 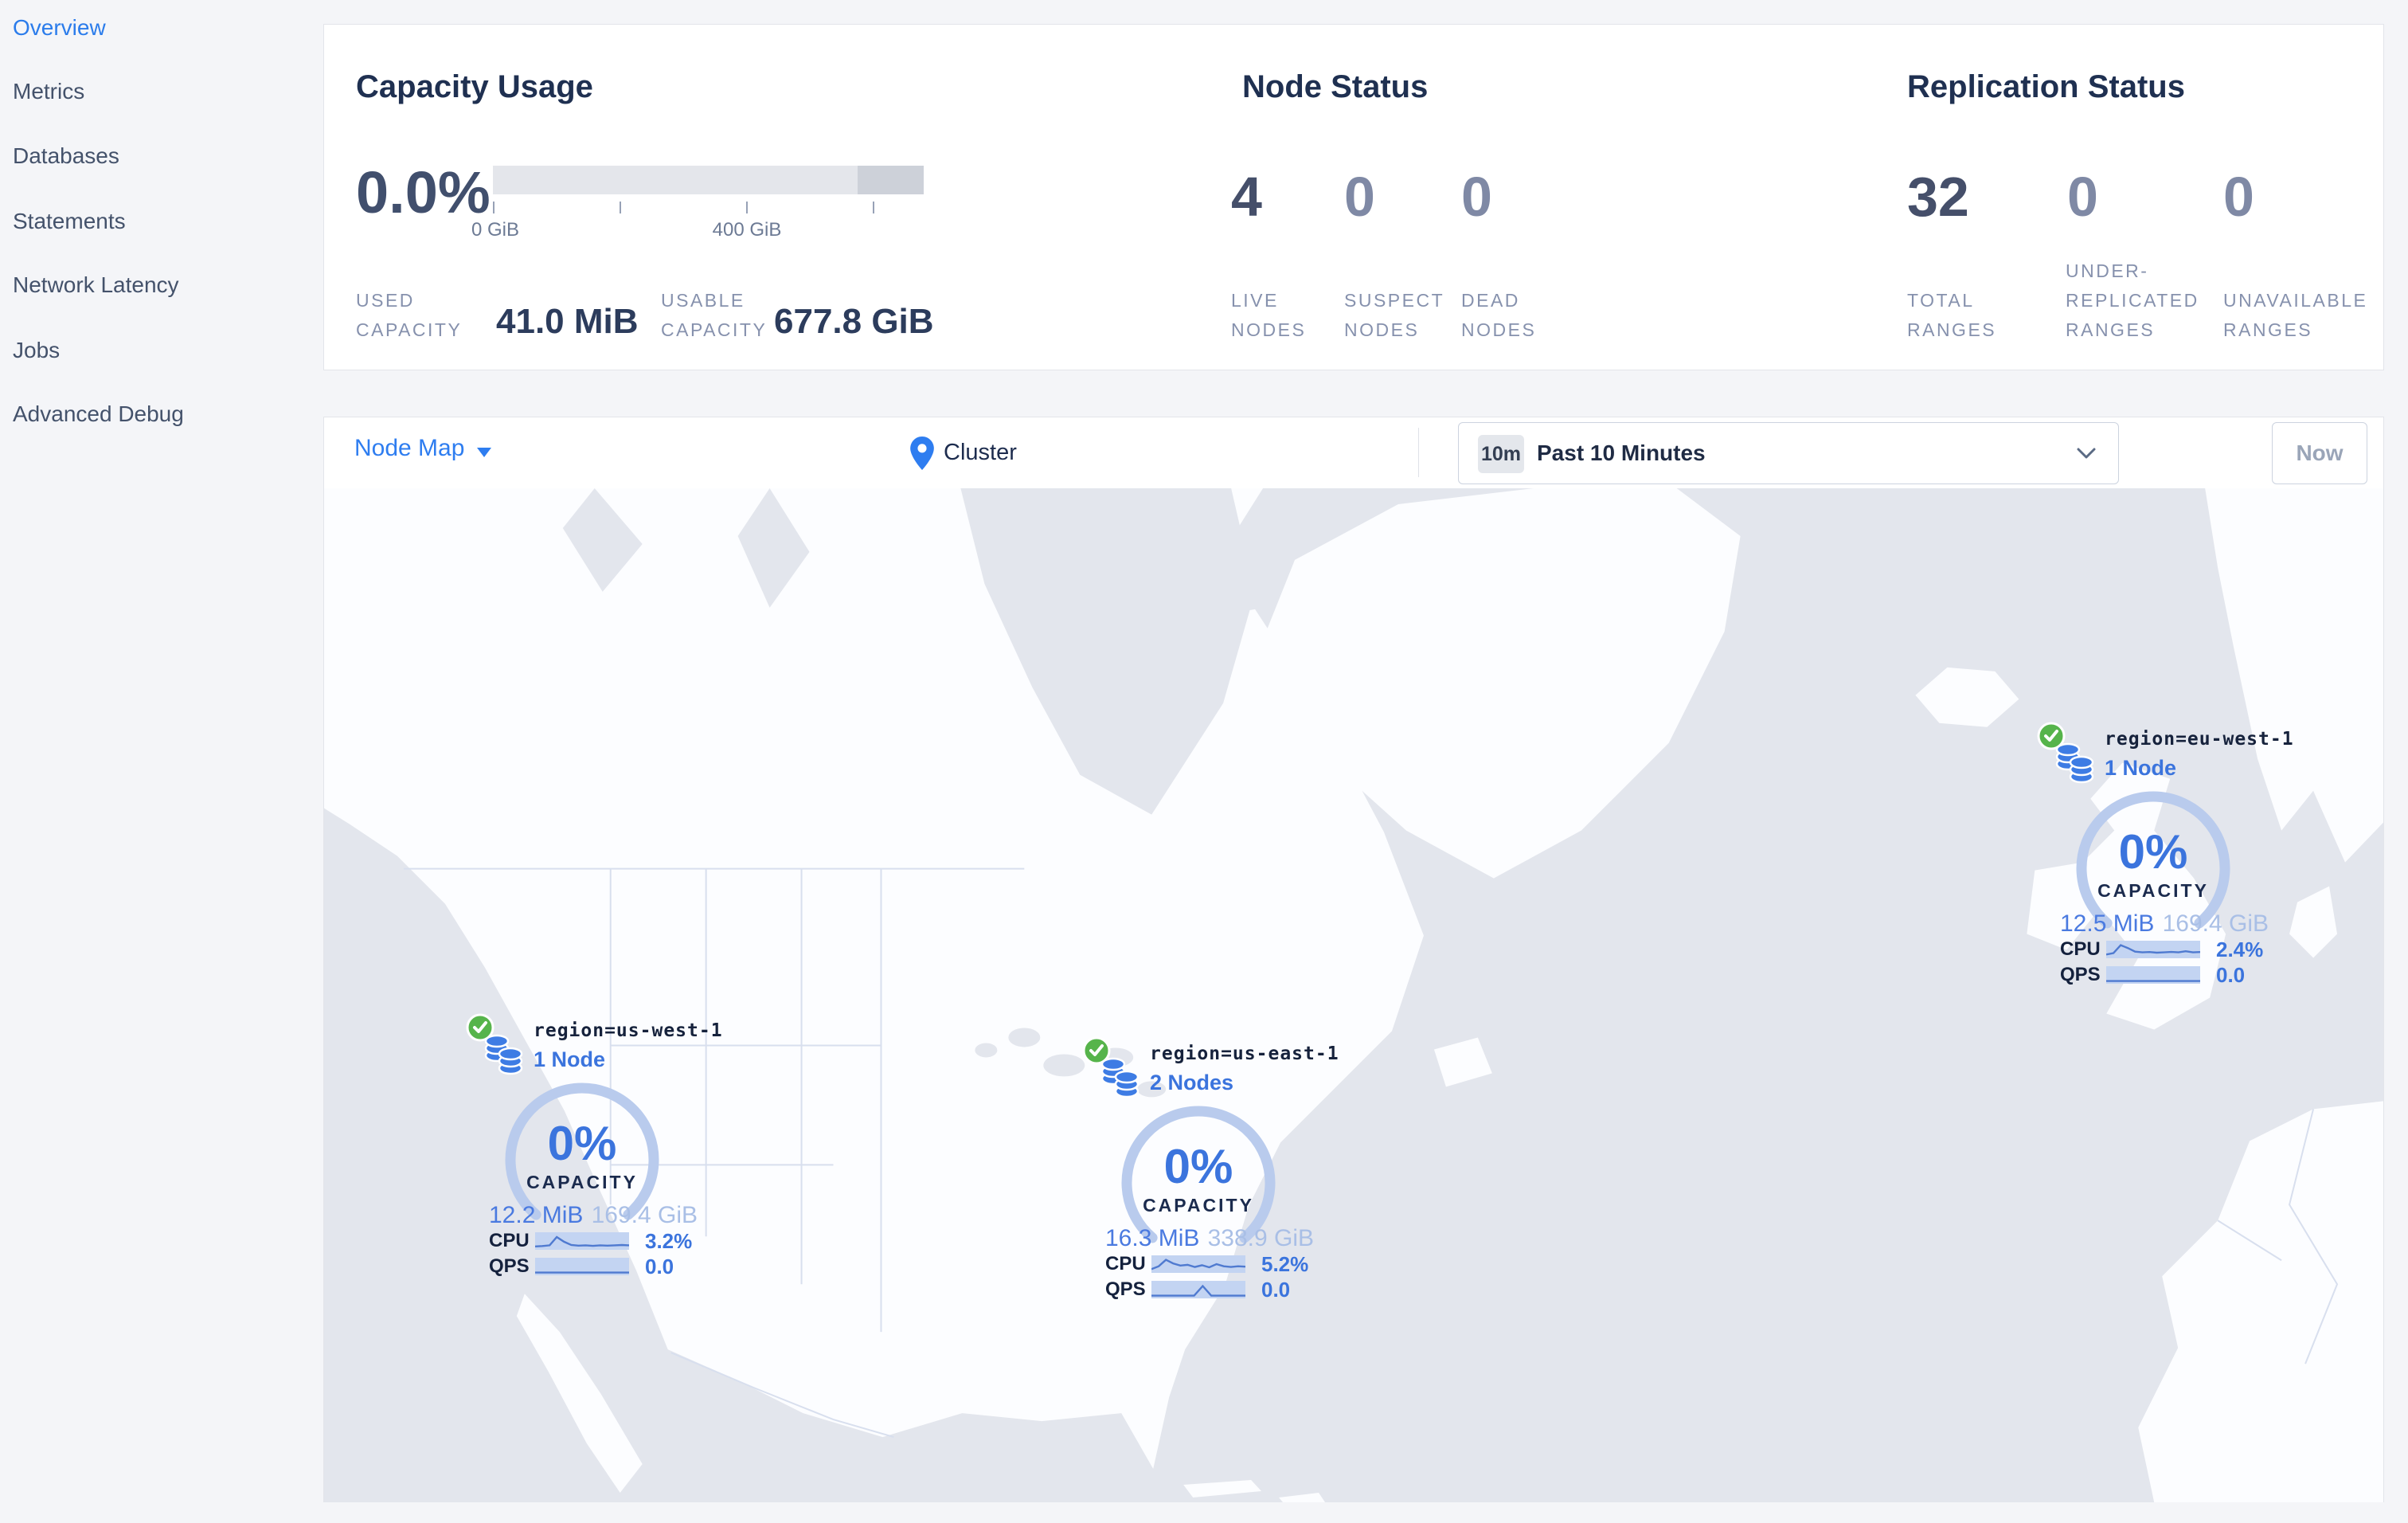 What do you see at coordinates (1260, 1238) in the screenshot?
I see `usable-capacity-value: 338.9 GiB` at bounding box center [1260, 1238].